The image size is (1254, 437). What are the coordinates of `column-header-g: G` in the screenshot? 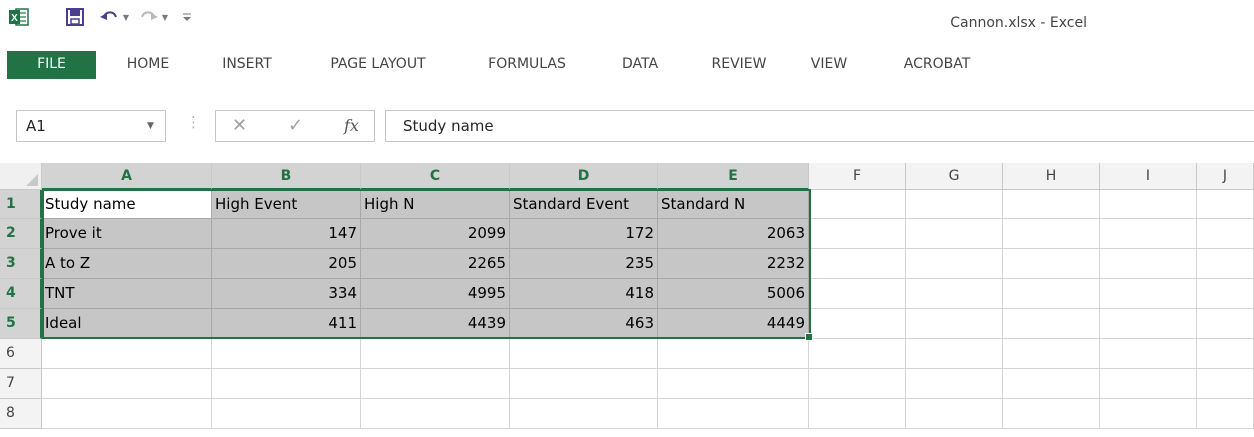 It's located at (954, 176).